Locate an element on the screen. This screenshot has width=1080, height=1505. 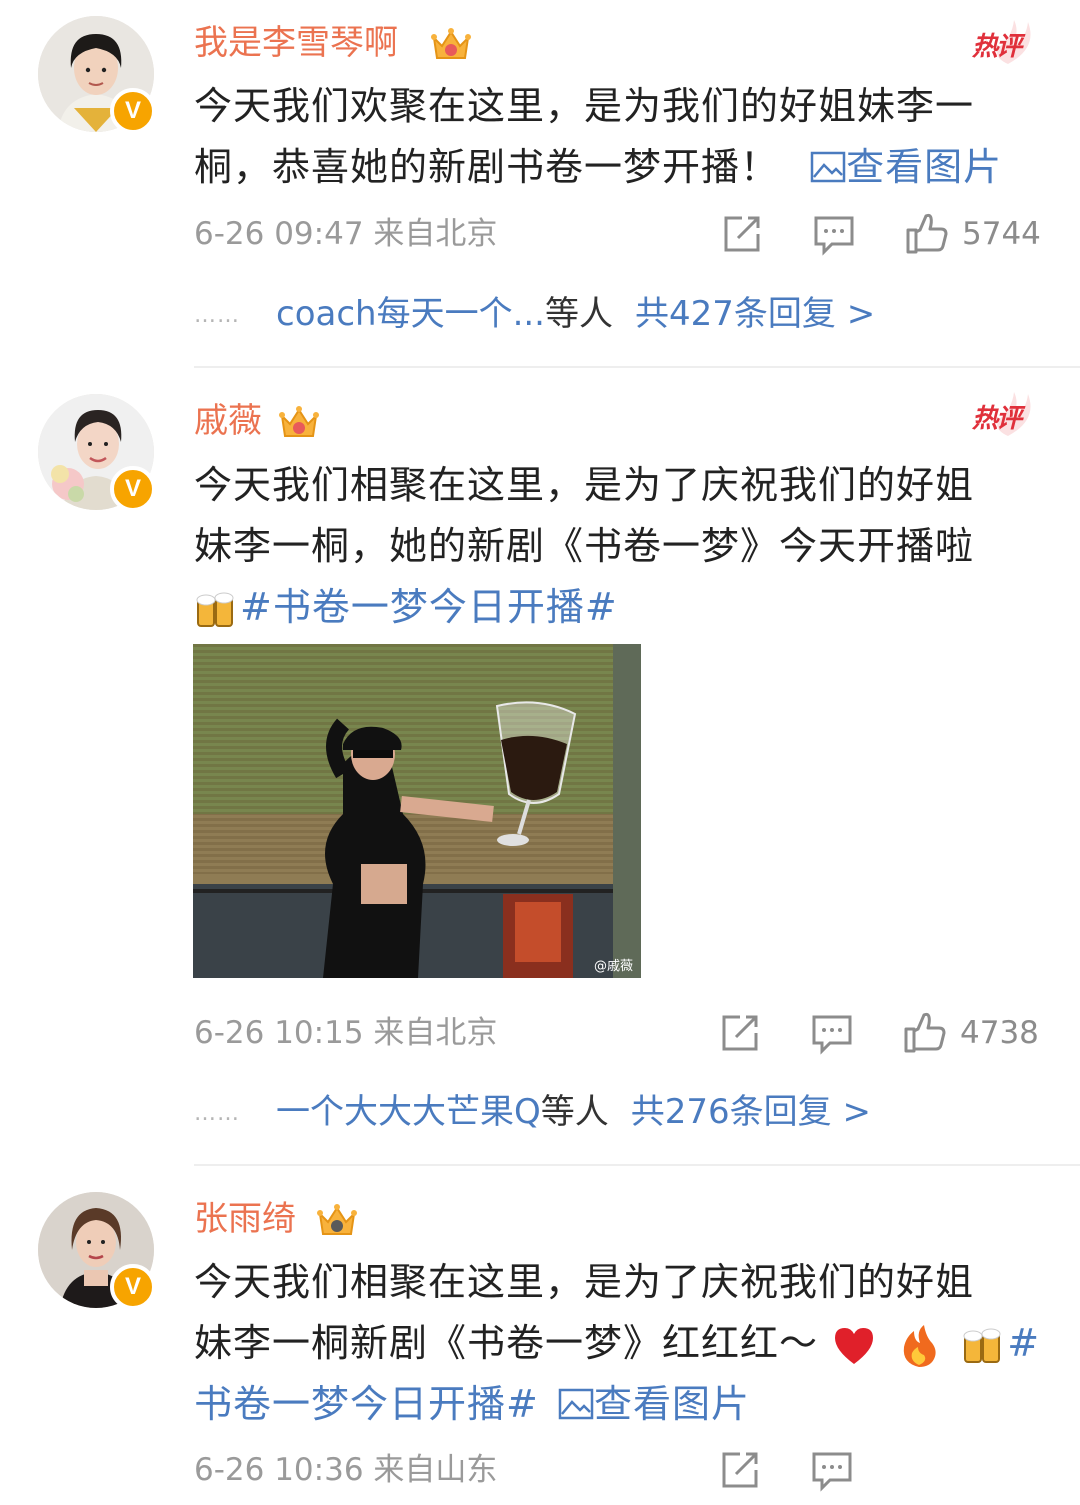
reply-summary: …… 一个大大大芒果Q等人 共276条回复 > is located at coordinates (532, 1113).